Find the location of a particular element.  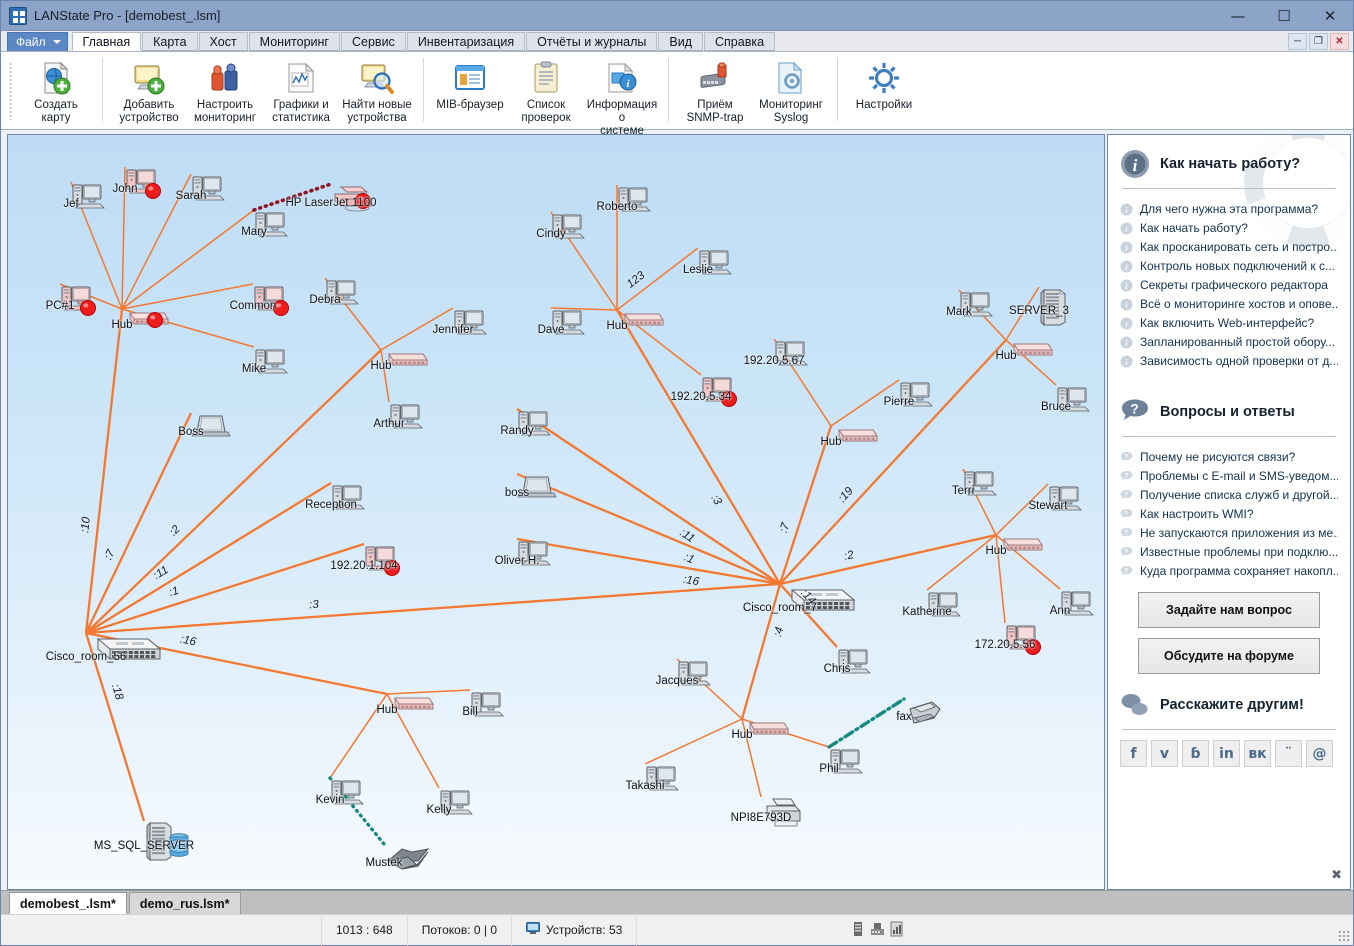

odnoklassniki-icon: ¨ is located at coordinates (1288, 753).